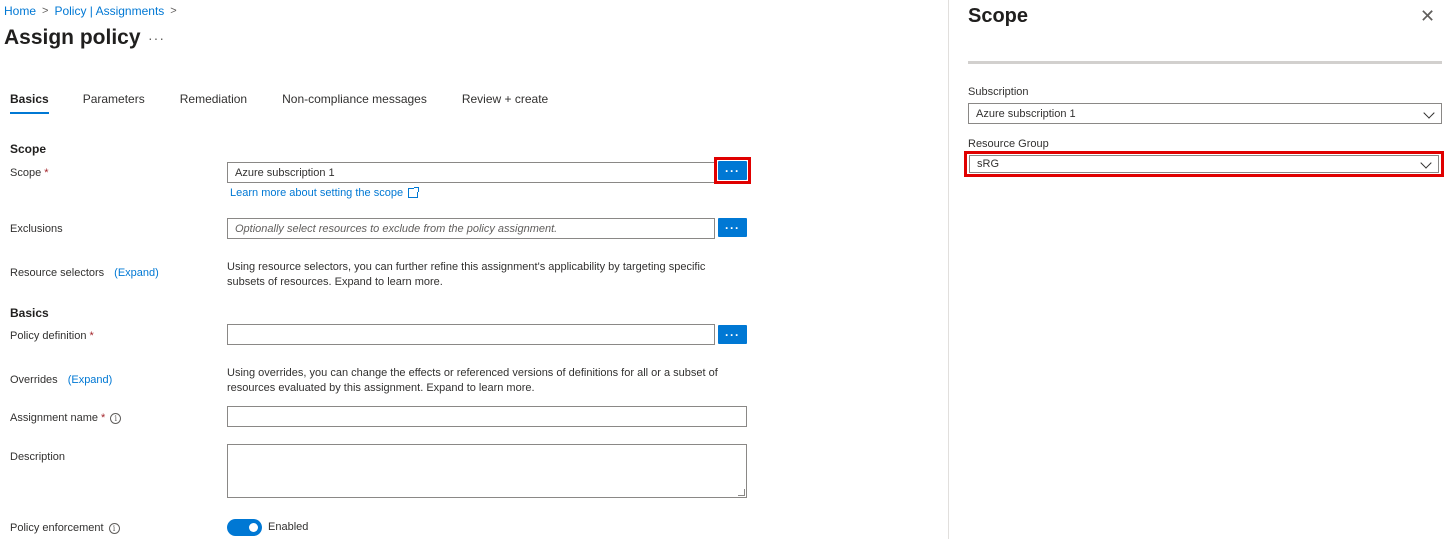 Image resolution: width=1448 pixels, height=539 pixels. I want to click on close-icon: ✕, so click(1427, 16).